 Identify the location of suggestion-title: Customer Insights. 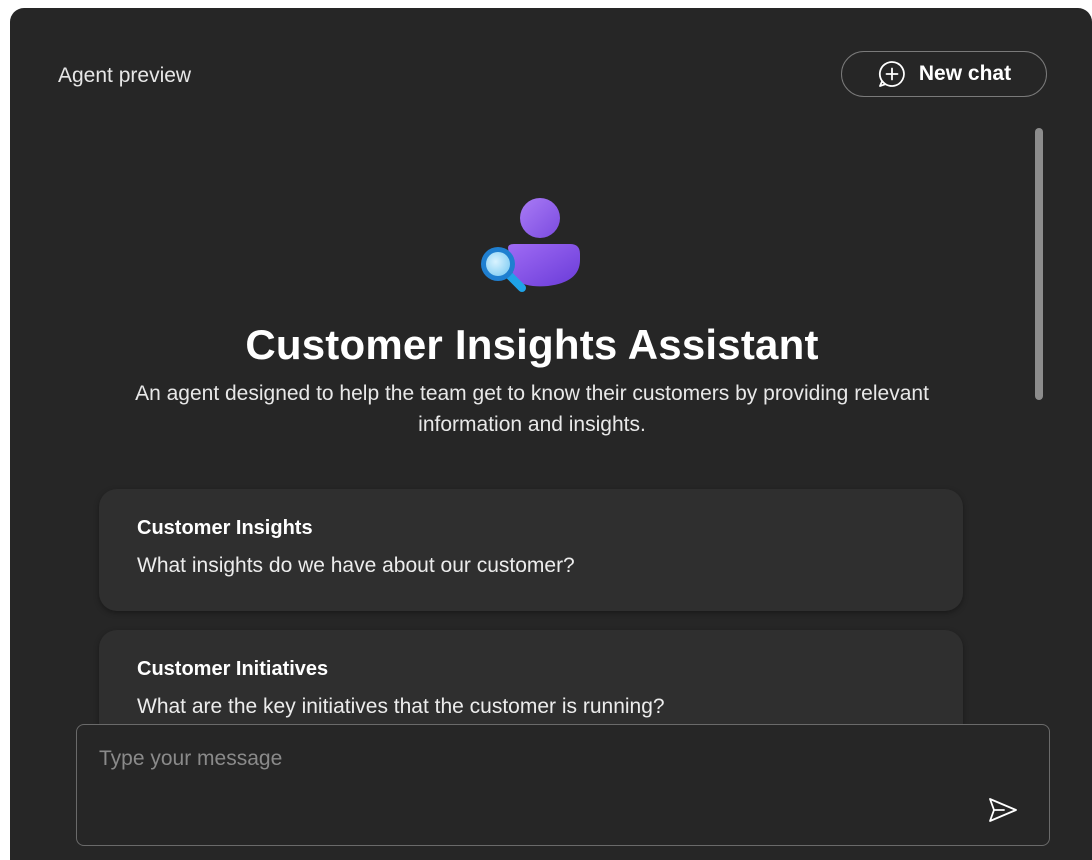
(225, 528).